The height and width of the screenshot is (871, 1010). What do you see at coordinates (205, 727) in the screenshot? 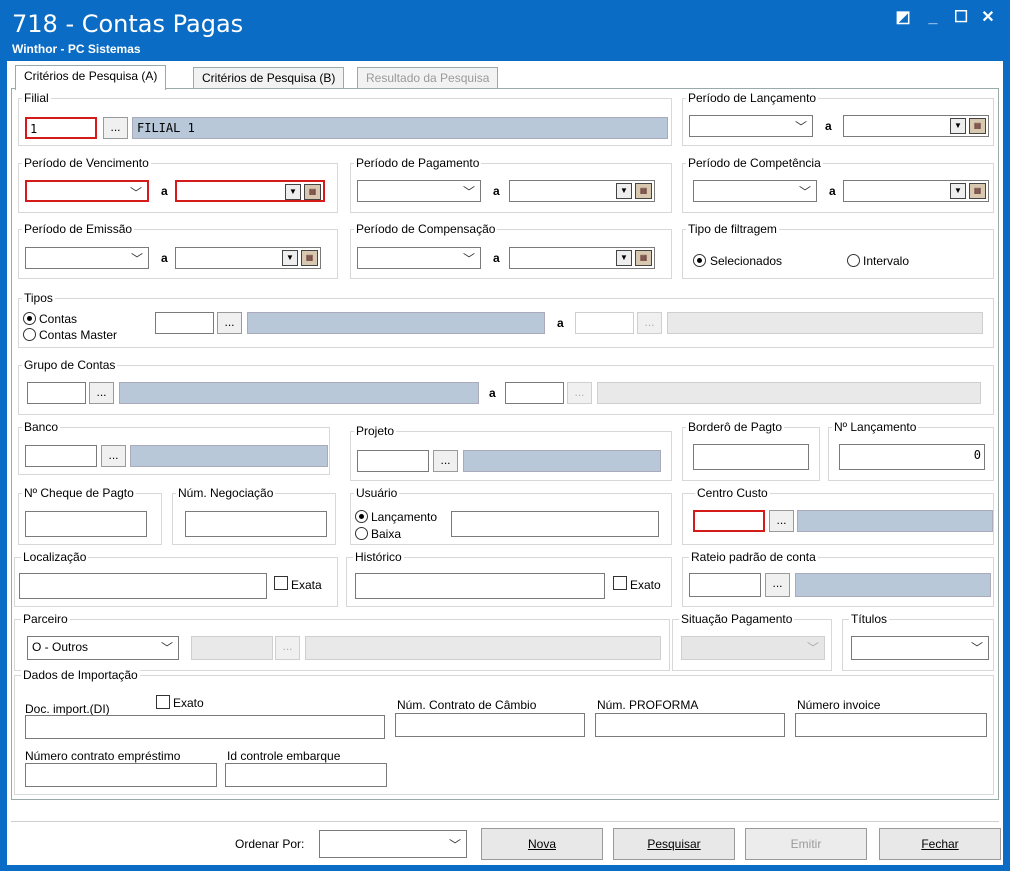
I see `doc-import-input` at bounding box center [205, 727].